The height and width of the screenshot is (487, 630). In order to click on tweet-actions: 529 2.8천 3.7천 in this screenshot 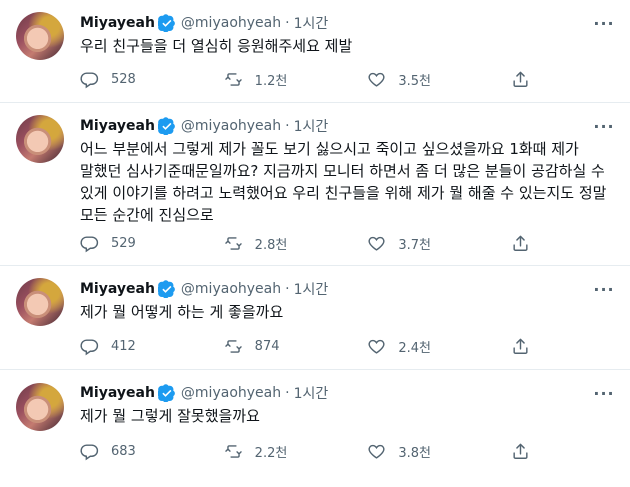, I will do `click(305, 243)`.